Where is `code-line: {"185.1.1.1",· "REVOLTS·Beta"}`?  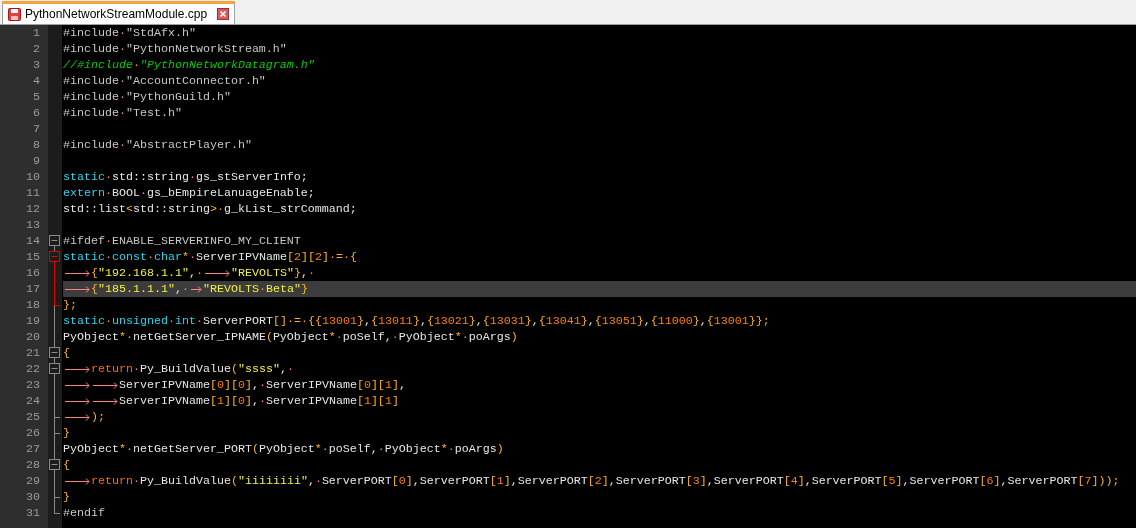 code-line: {"185.1.1.1",· "REVOLTS·Beta"} is located at coordinates (185, 289).